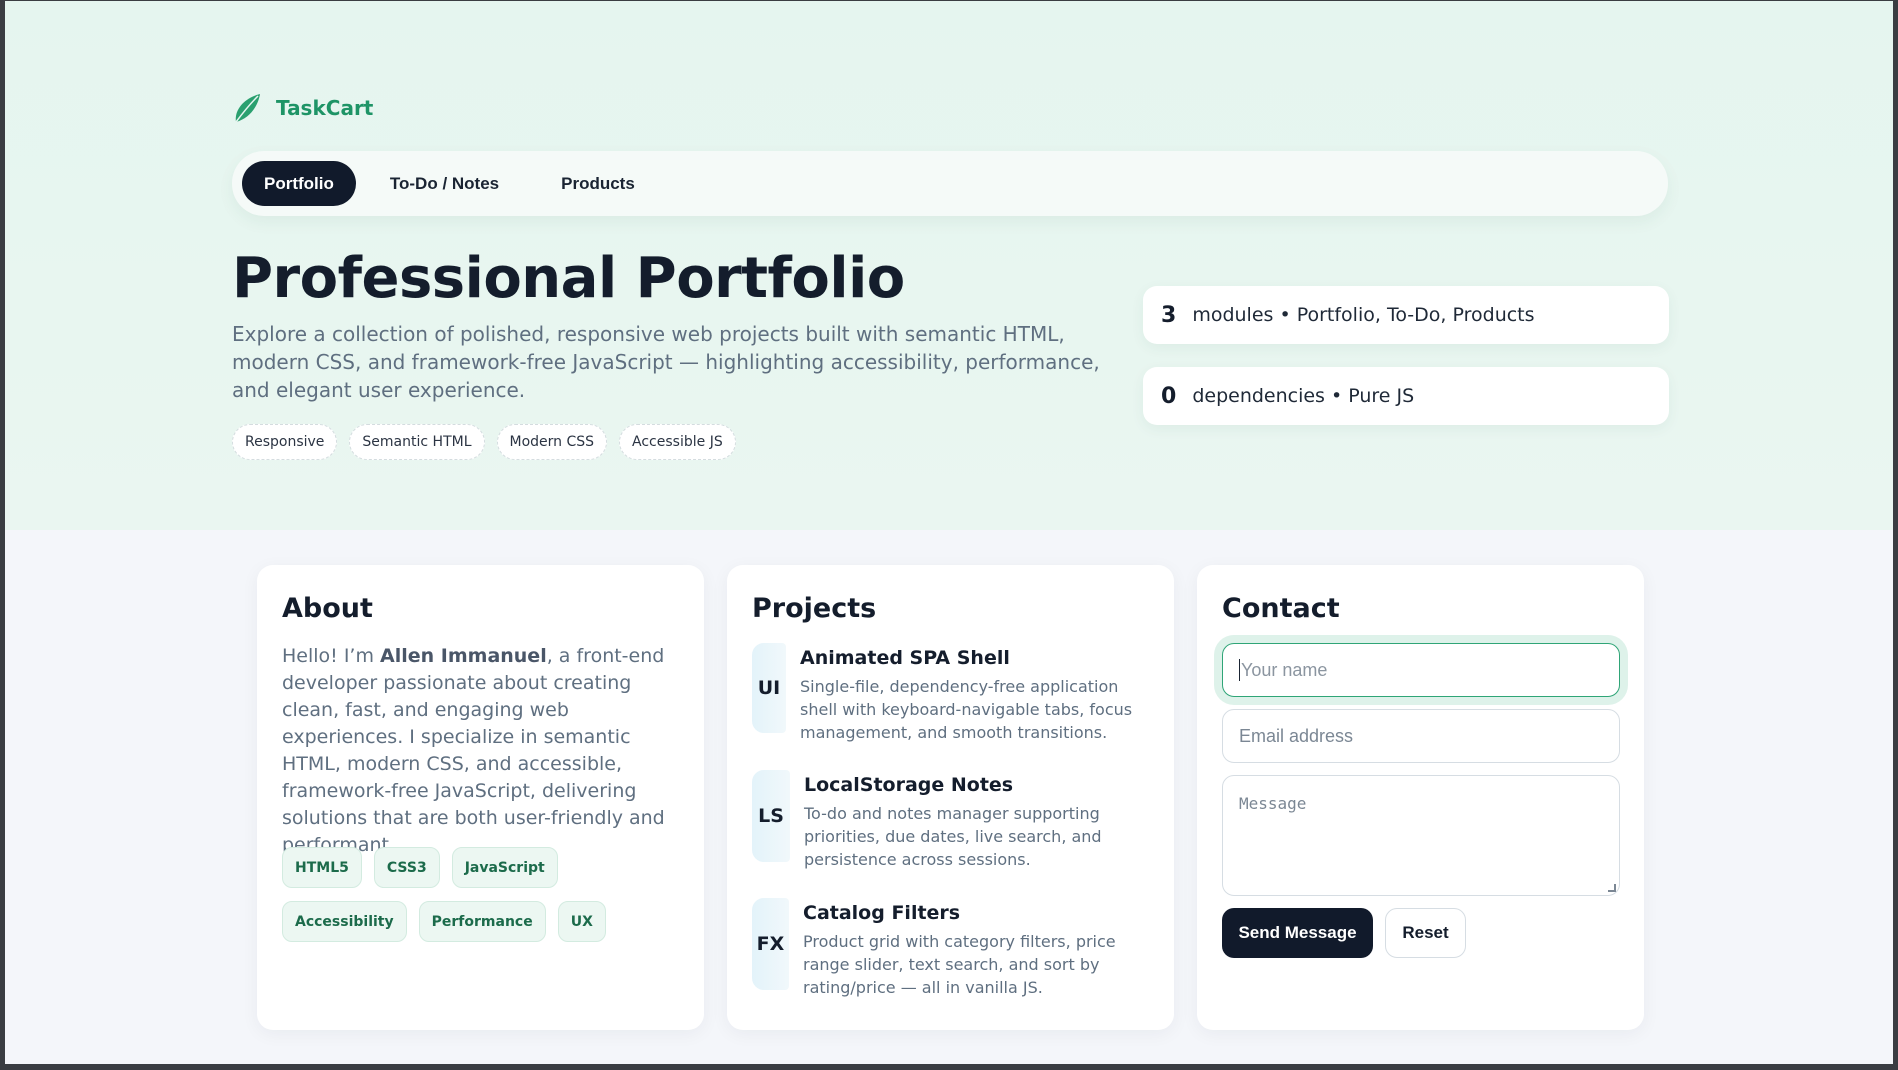 The height and width of the screenshot is (1070, 1898). Describe the element at coordinates (1303, 396) in the screenshot. I see `stat-text: dependencies • Pure JS` at that location.